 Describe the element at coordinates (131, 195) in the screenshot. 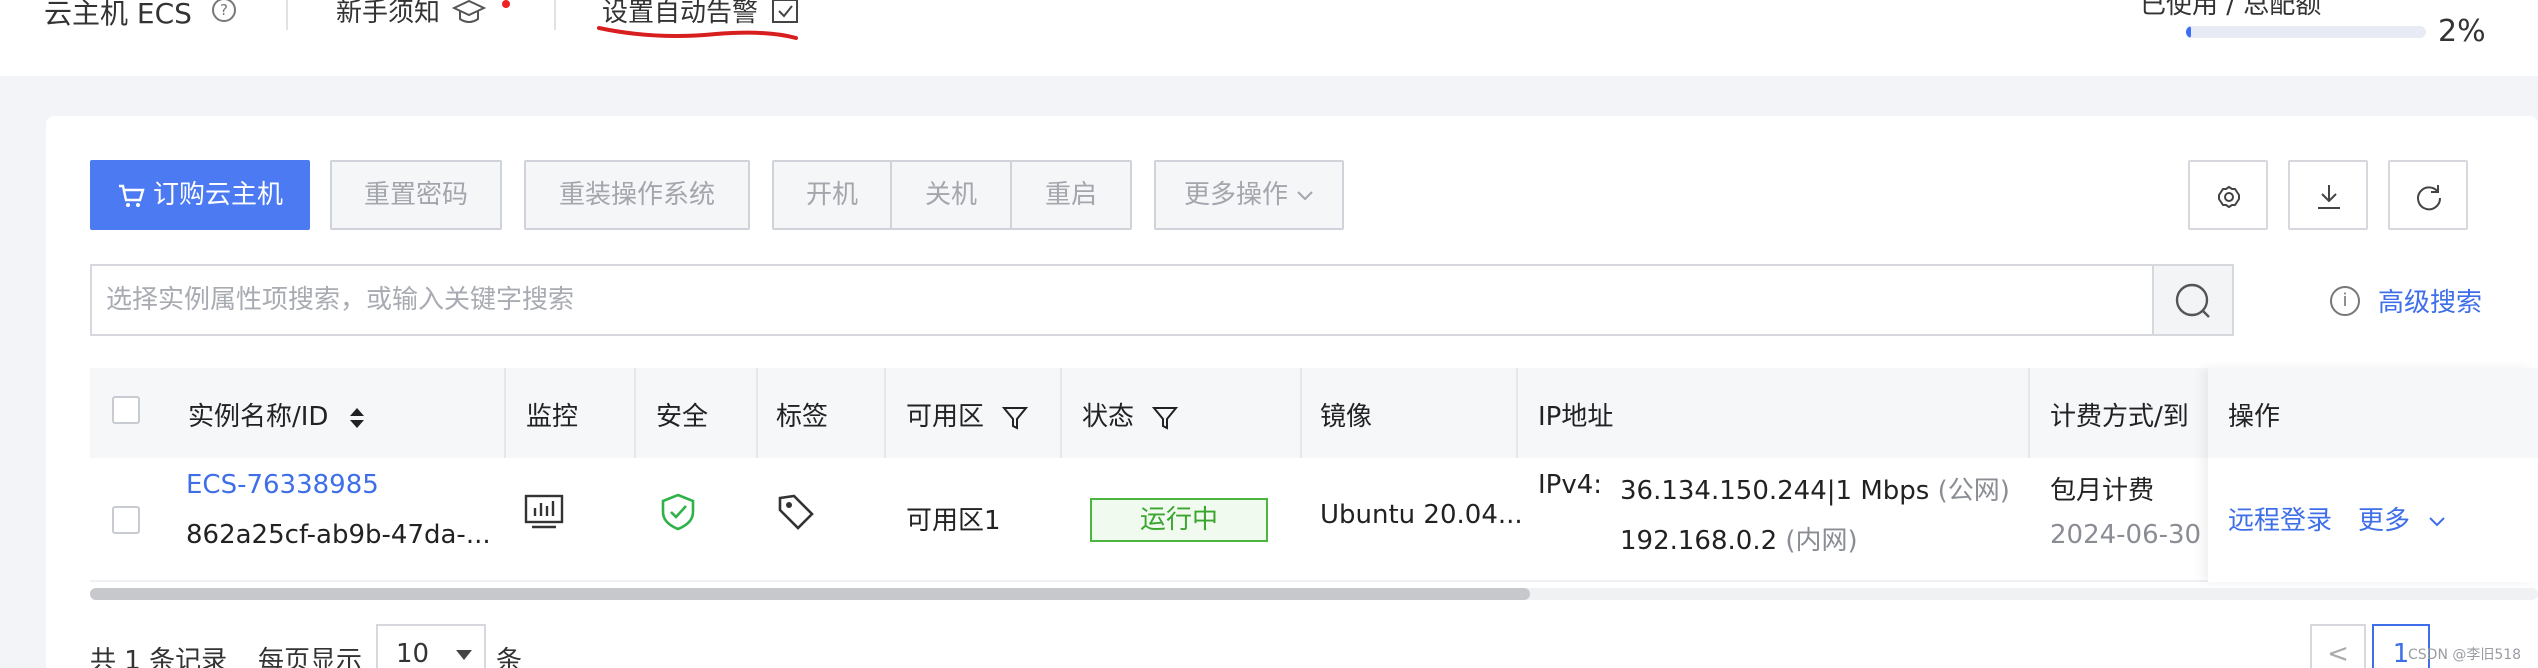

I see `cart-icon` at that location.